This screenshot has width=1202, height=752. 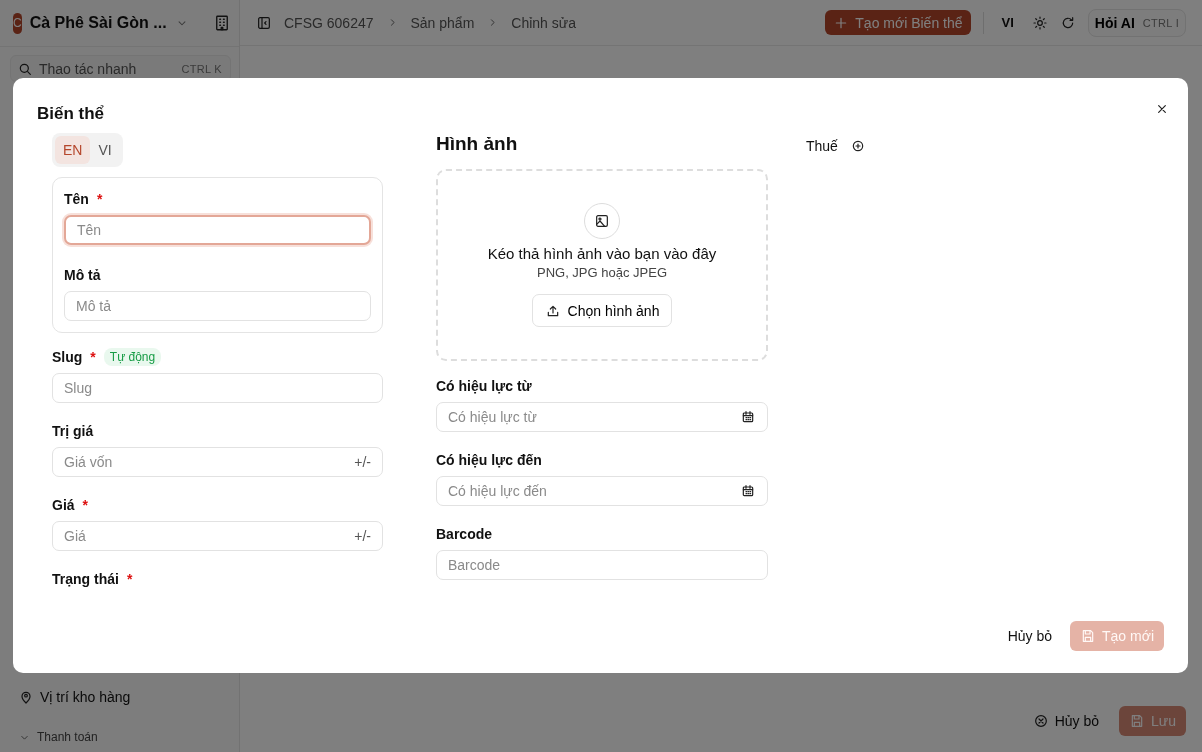 What do you see at coordinates (489, 460) in the screenshot?
I see `field-label: Có hiệu lực đến` at bounding box center [489, 460].